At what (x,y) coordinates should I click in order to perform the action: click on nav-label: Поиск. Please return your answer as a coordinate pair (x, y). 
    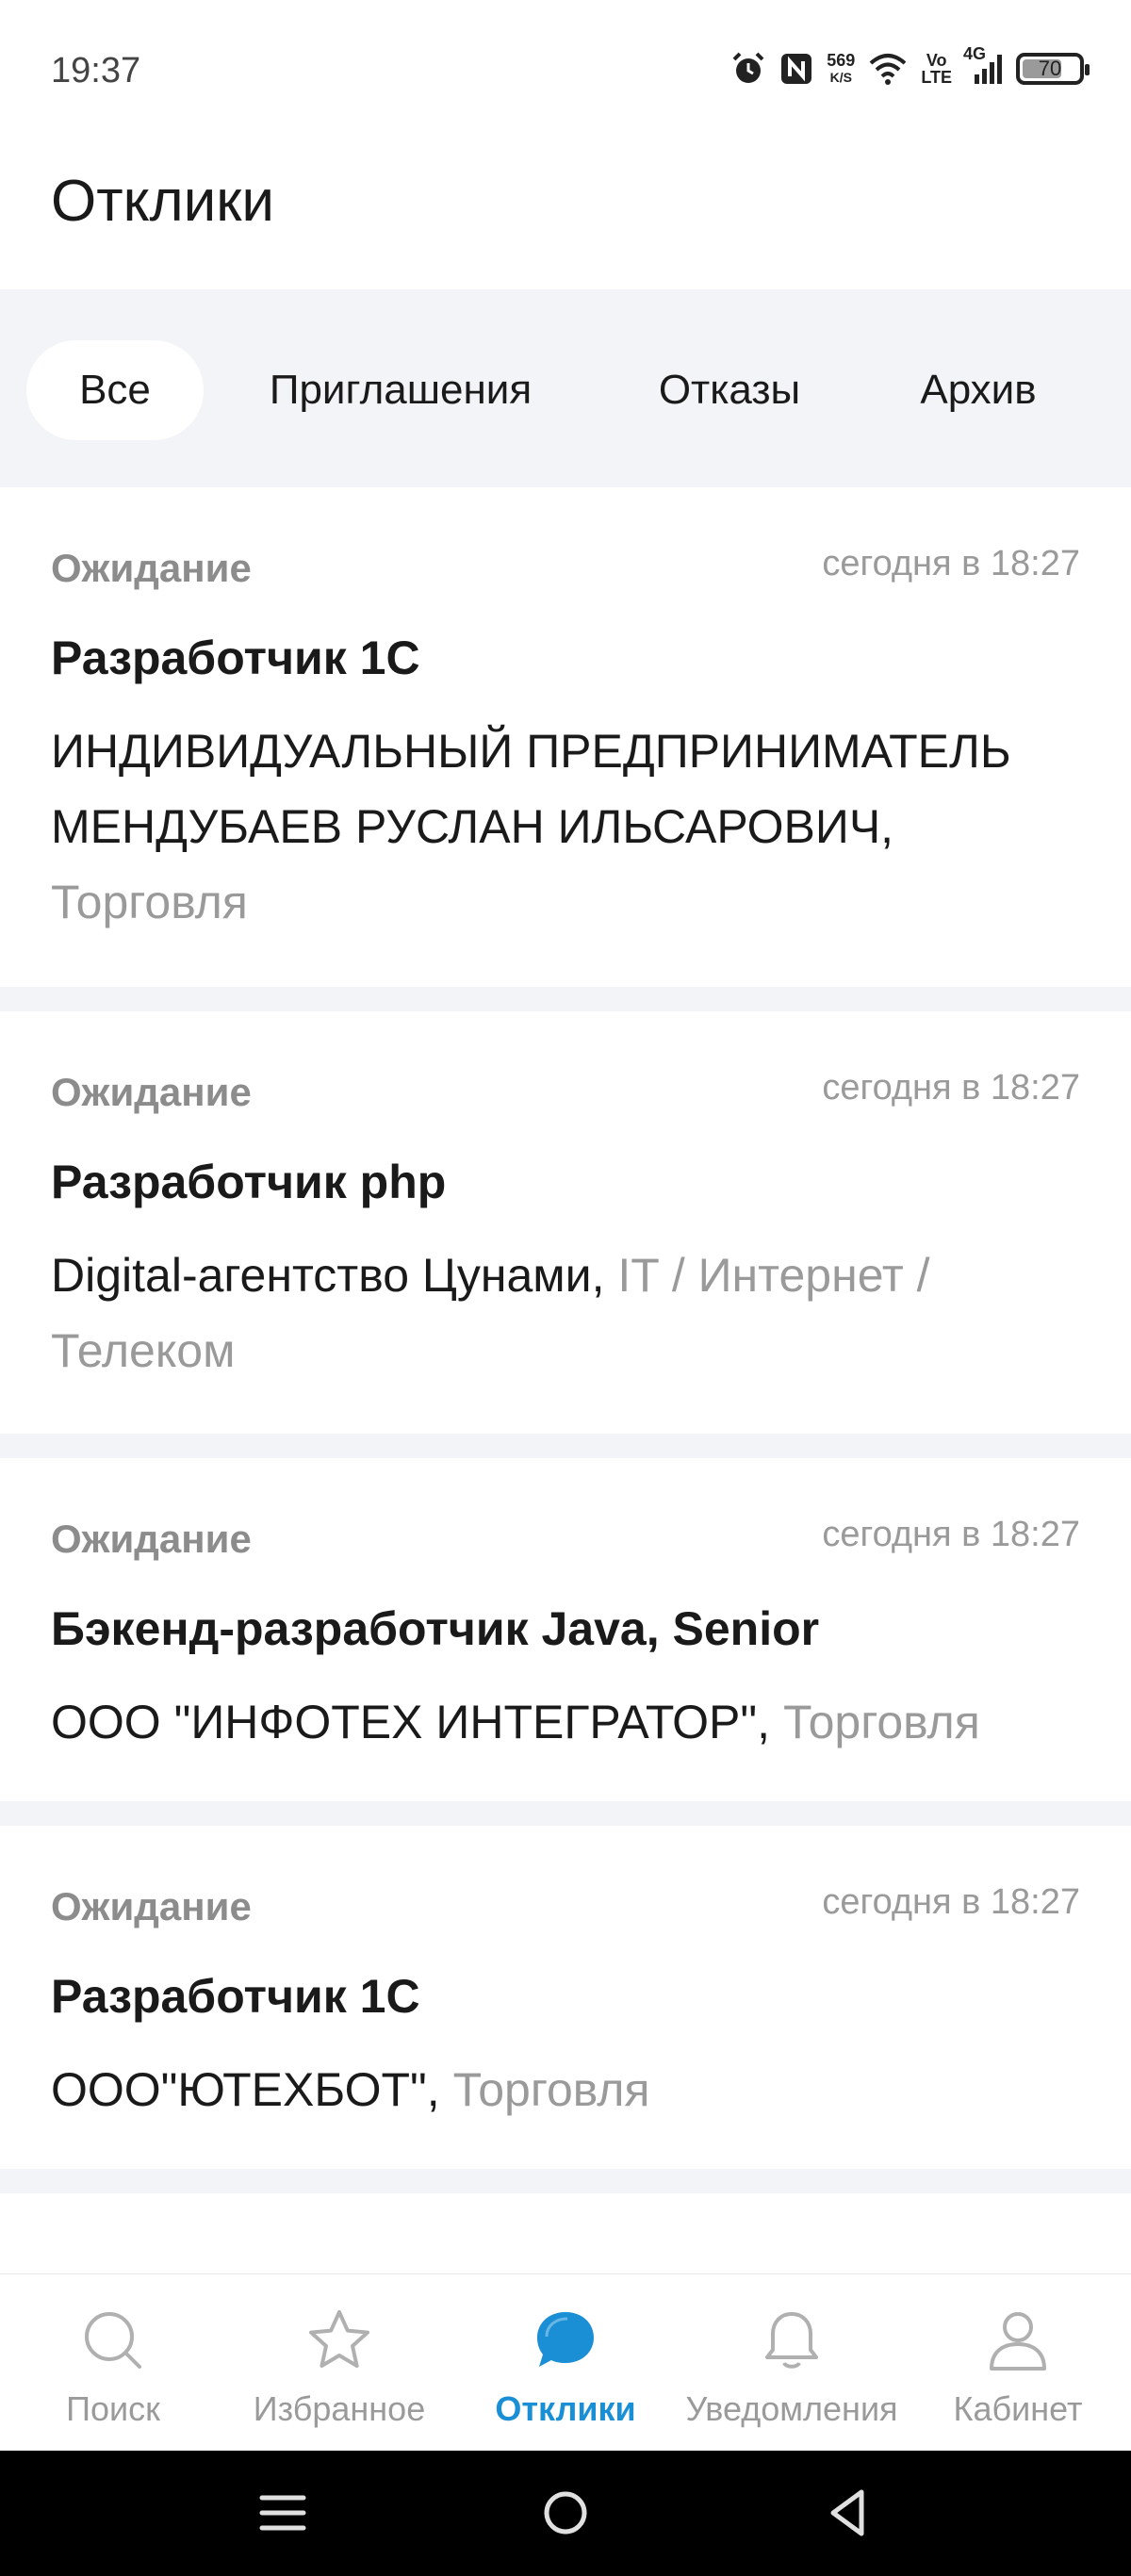
    Looking at the image, I should click on (113, 2408).